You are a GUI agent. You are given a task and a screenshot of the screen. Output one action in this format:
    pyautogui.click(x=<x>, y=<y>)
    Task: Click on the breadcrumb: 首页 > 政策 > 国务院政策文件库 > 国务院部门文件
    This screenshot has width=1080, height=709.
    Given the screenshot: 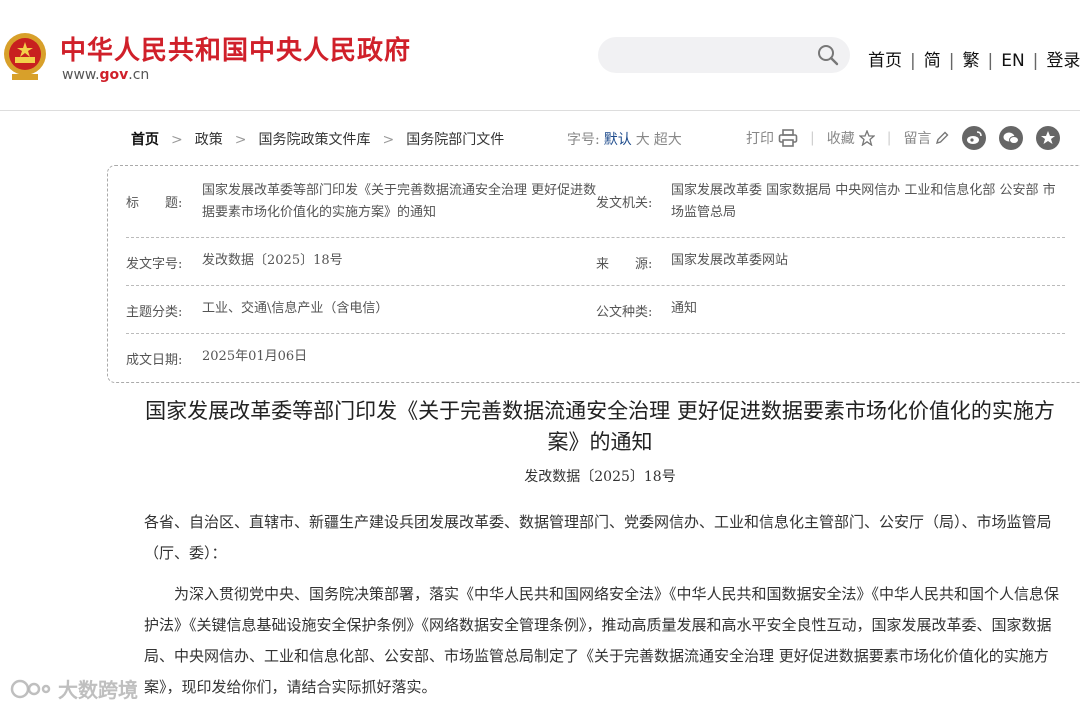 What is the action you would take?
    pyautogui.click(x=318, y=140)
    